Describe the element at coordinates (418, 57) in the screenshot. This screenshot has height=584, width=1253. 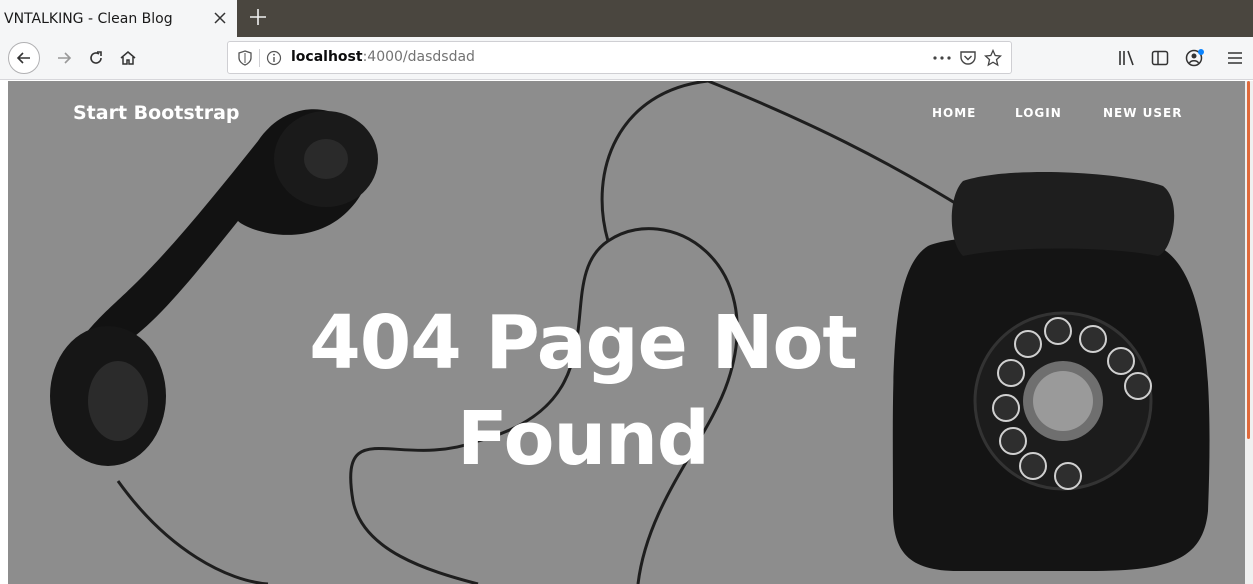
I see `url-path: :4000/dasdsdad` at that location.